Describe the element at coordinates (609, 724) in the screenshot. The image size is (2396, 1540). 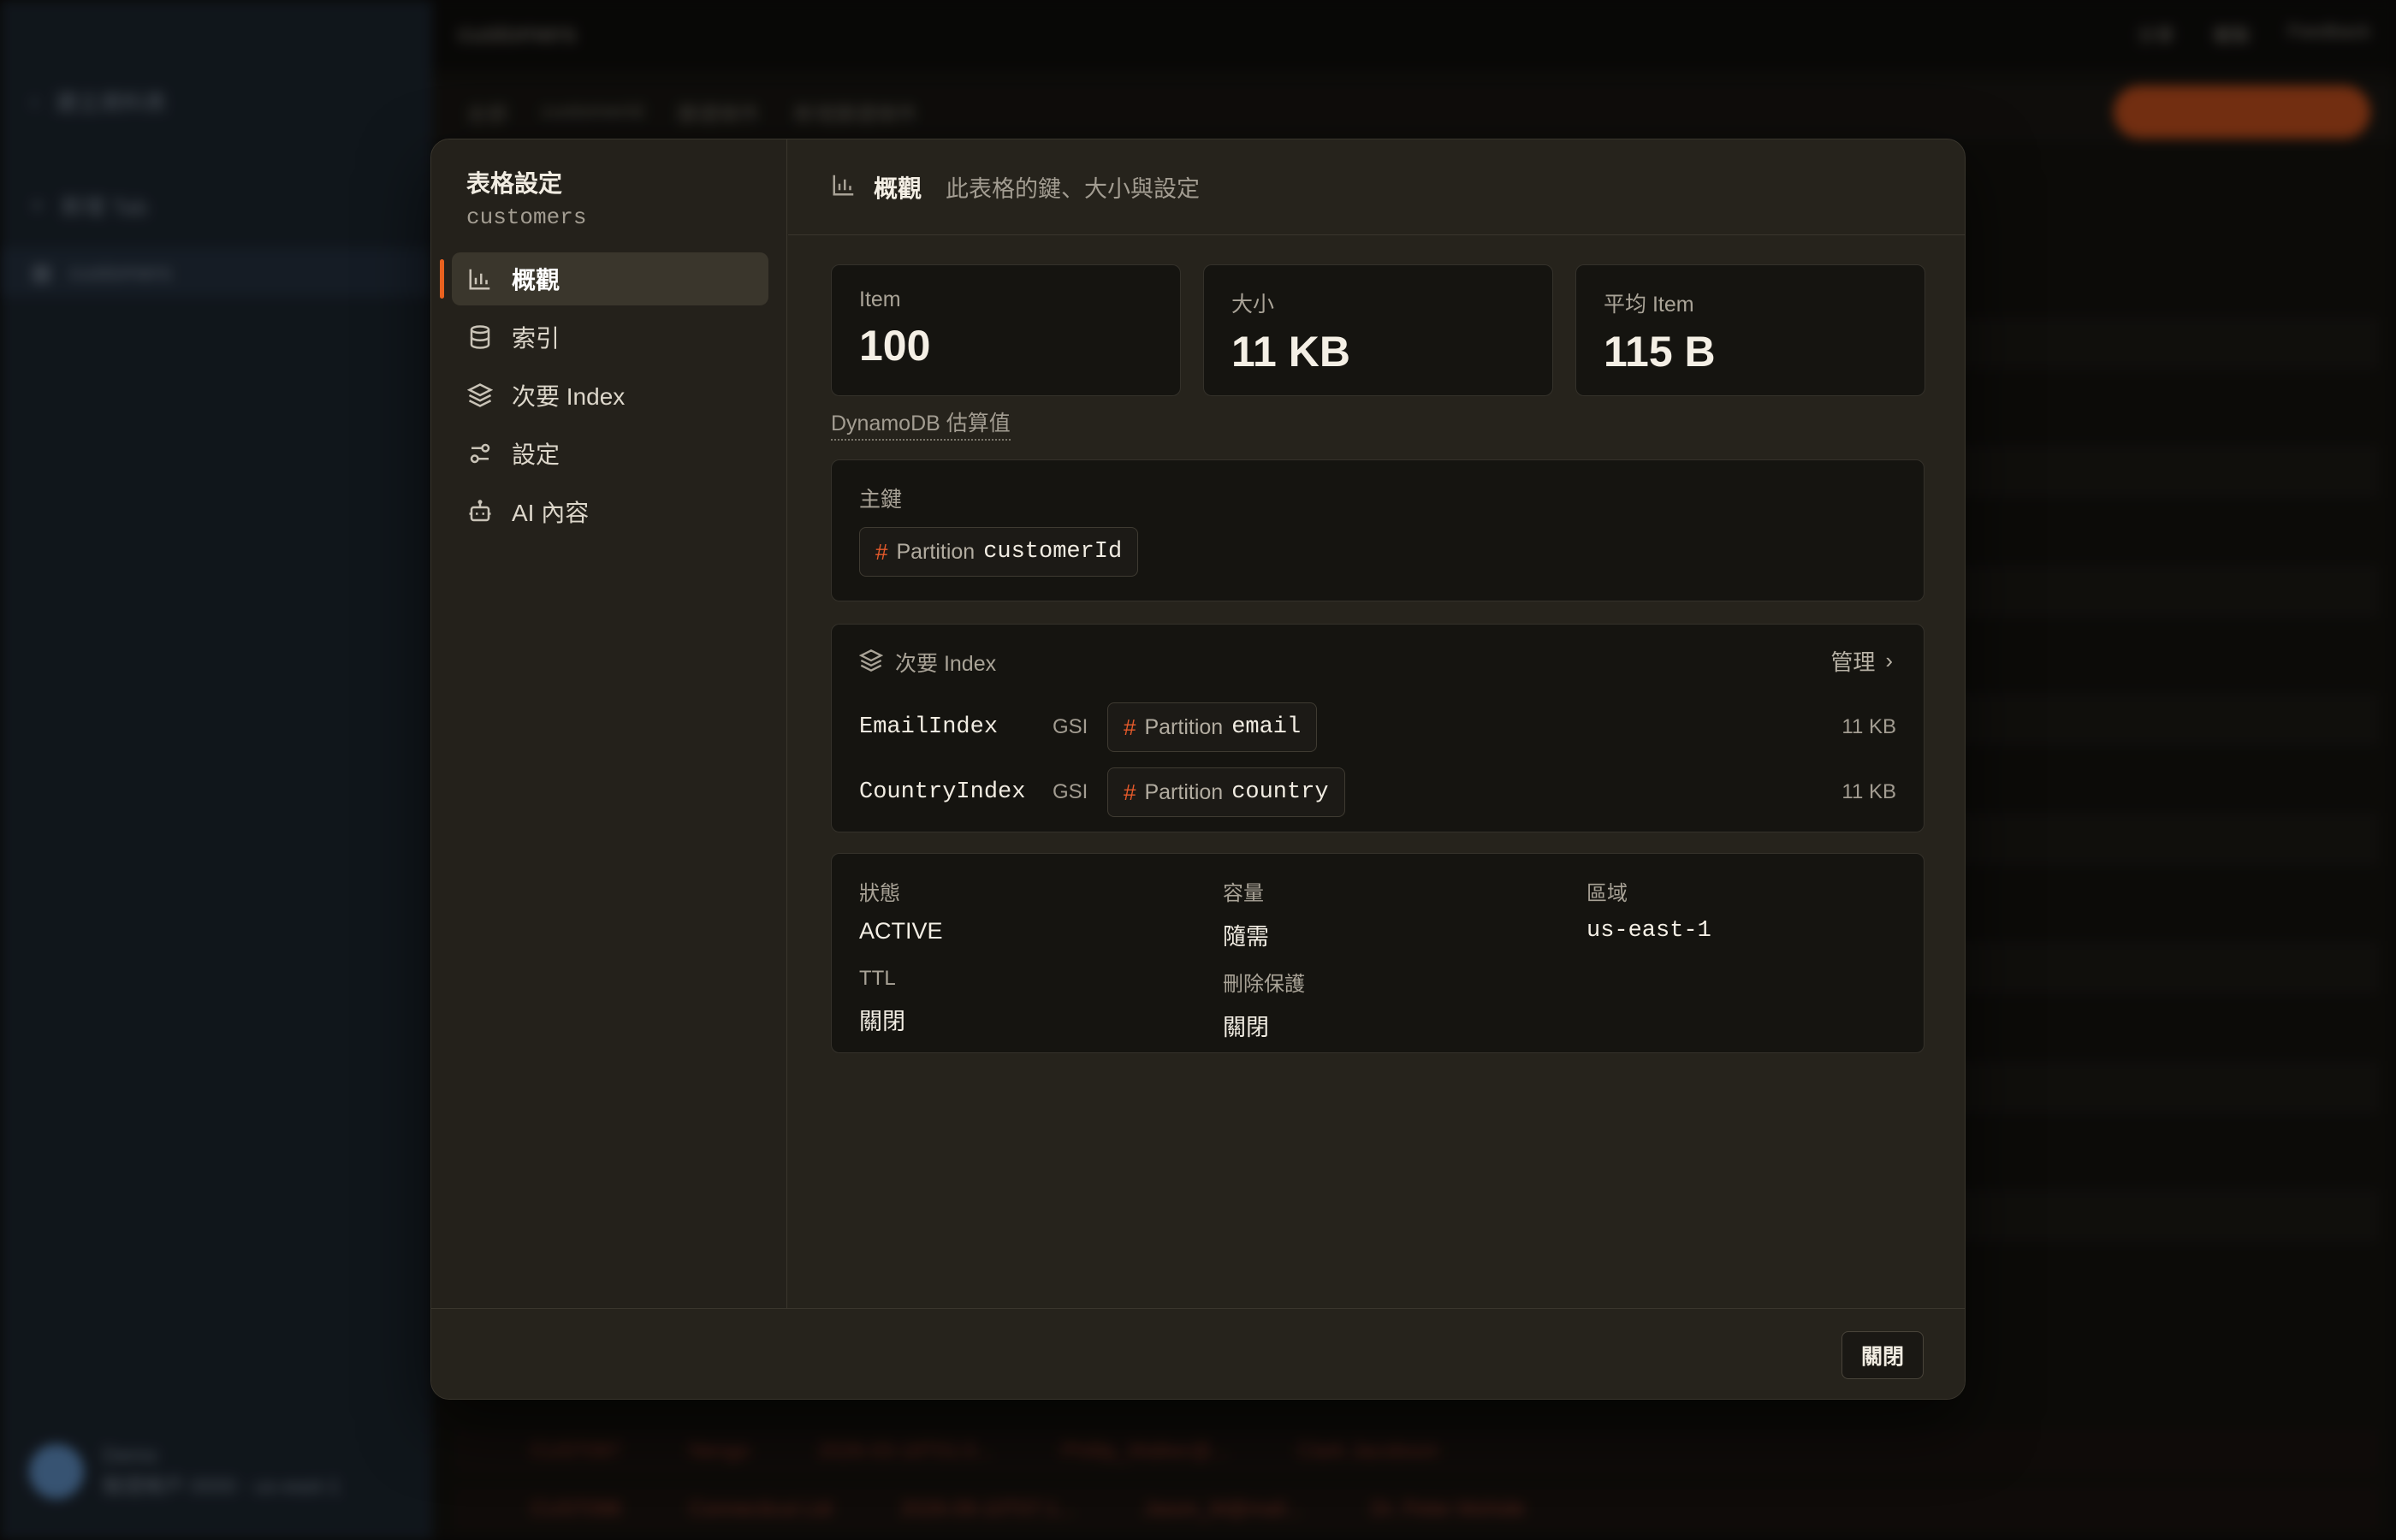
I see `modal-sidebar: 表格設定 customers 概觀 索引 次要 Index 設定 AI 內容` at that location.